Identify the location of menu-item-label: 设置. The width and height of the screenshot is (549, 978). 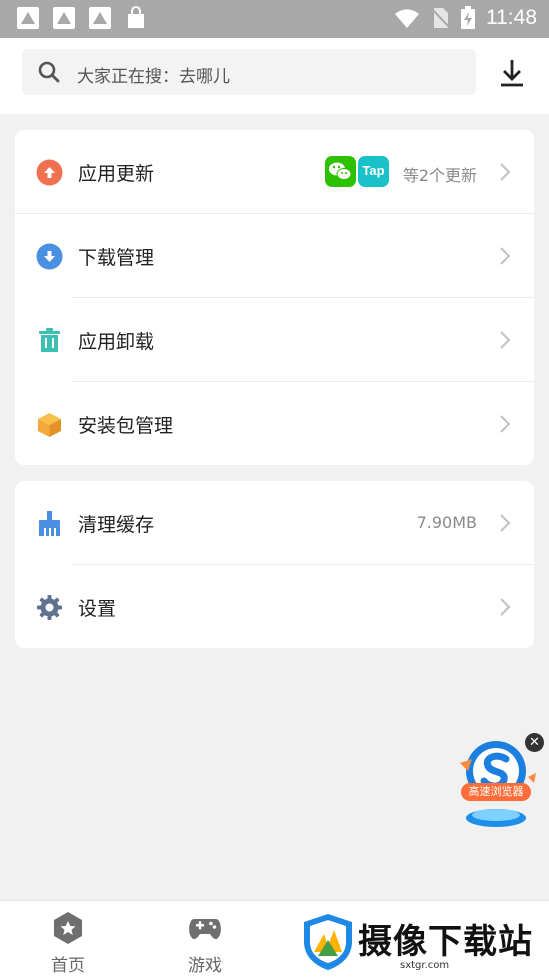
(97, 609).